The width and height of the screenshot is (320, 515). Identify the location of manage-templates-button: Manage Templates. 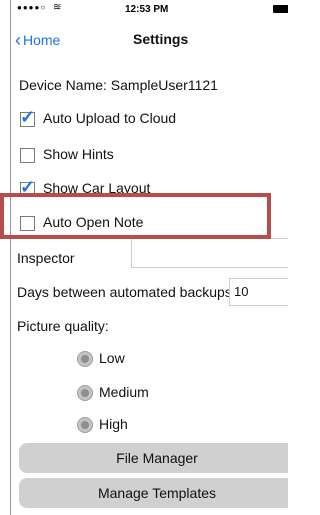
(153, 493).